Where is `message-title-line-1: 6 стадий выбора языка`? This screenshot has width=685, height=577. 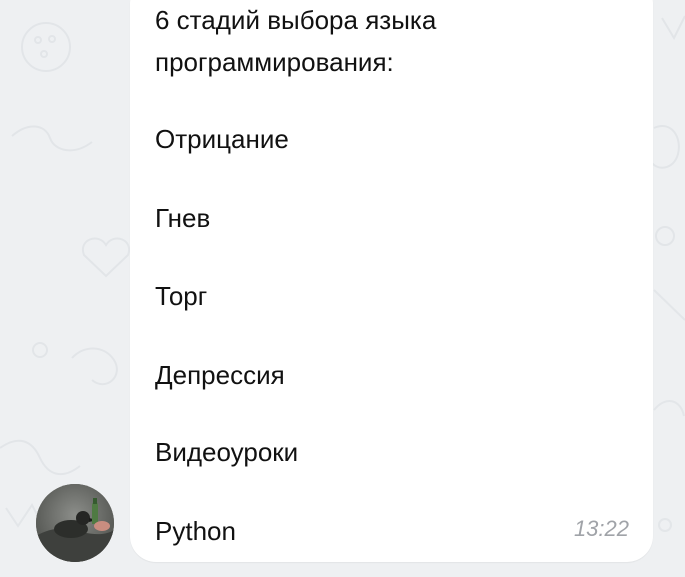
message-title-line-1: 6 стадий выбора языка is located at coordinates (296, 20).